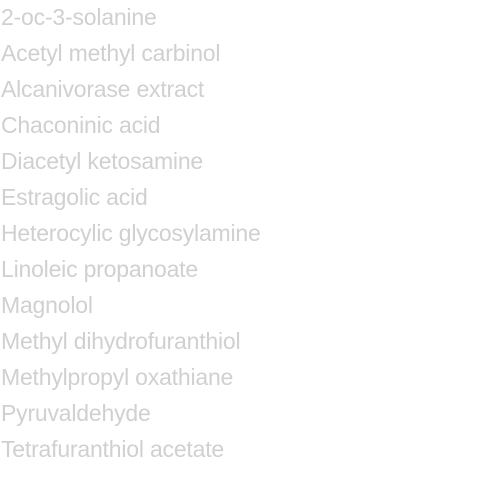  Describe the element at coordinates (247, 198) in the screenshot. I see `list-item: Estragolic acid` at that location.